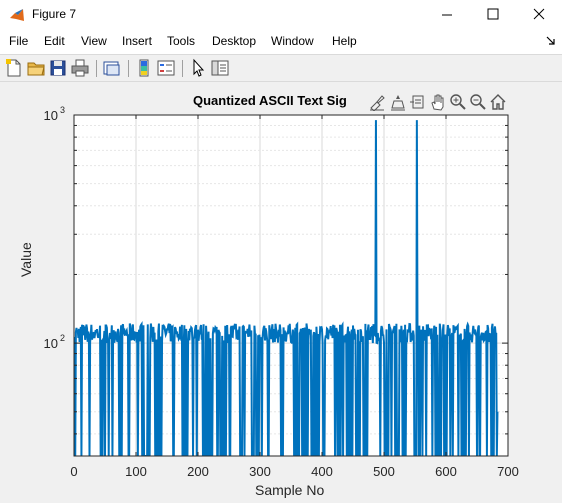 The width and height of the screenshot is (562, 503). Describe the element at coordinates (398, 102) in the screenshot. I see `data-tips-icon` at that location.